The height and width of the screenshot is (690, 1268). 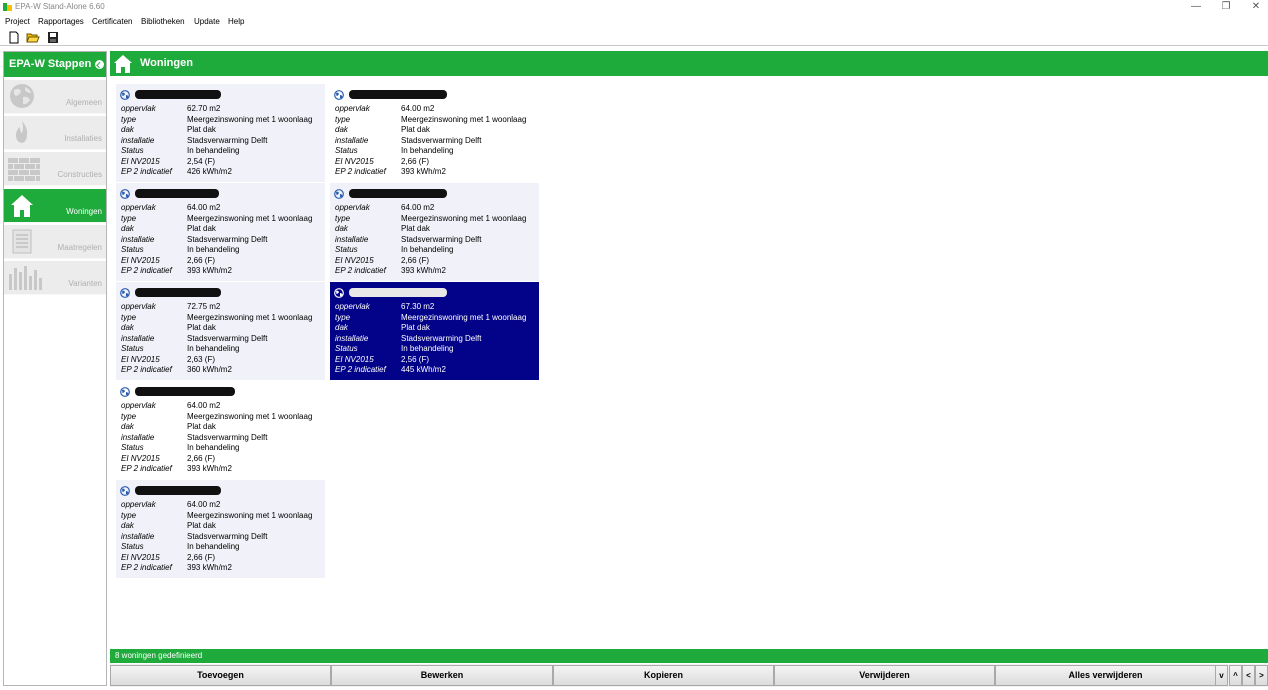 What do you see at coordinates (423, 369) in the screenshot?
I see `field-value: 445 kWh/m2` at bounding box center [423, 369].